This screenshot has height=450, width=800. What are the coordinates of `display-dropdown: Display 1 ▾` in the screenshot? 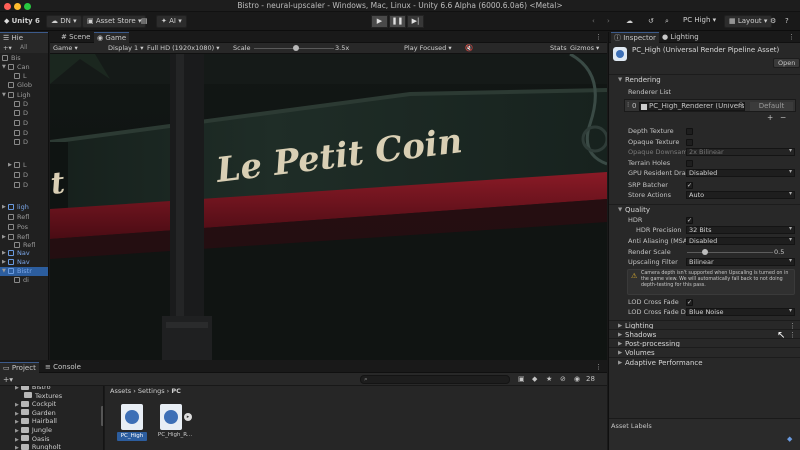 It's located at (126, 48).